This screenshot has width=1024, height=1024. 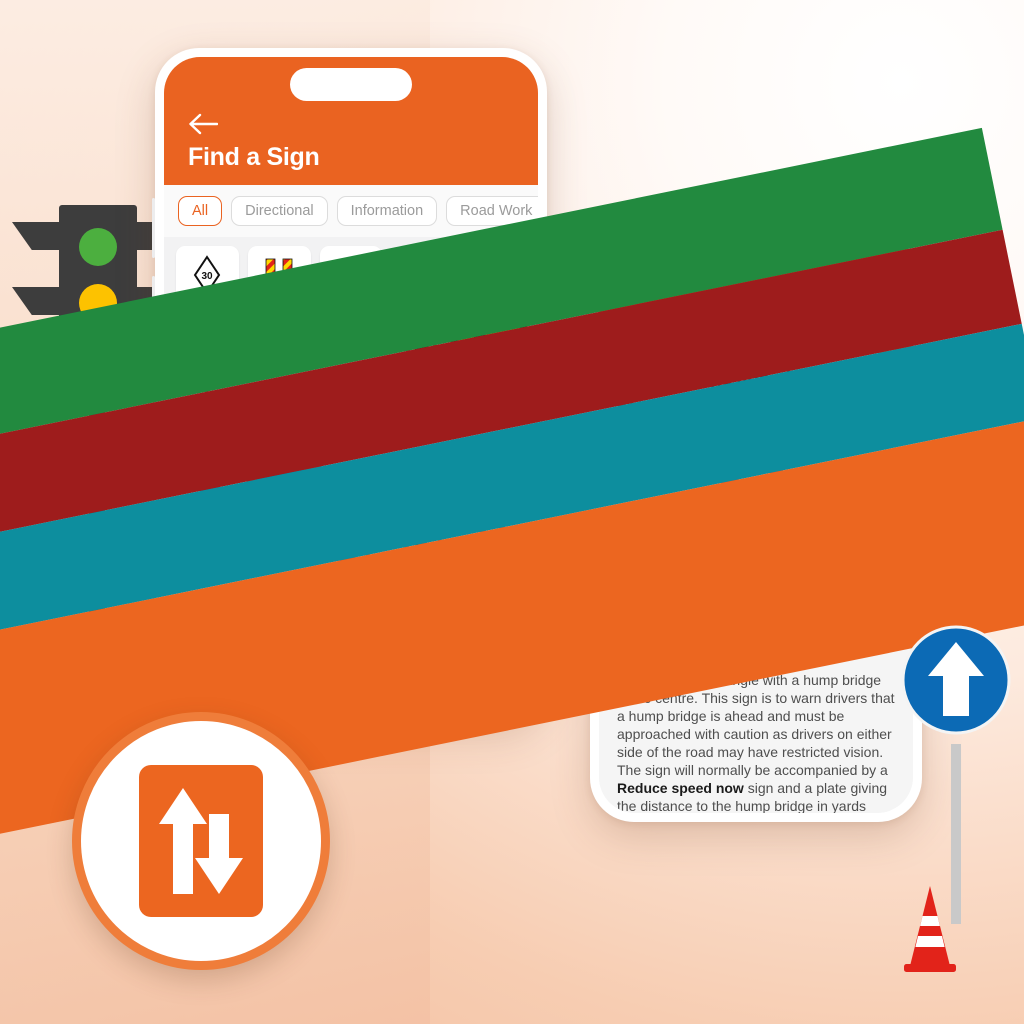 I want to click on filter-chip-information: Information, so click(x=387, y=211).